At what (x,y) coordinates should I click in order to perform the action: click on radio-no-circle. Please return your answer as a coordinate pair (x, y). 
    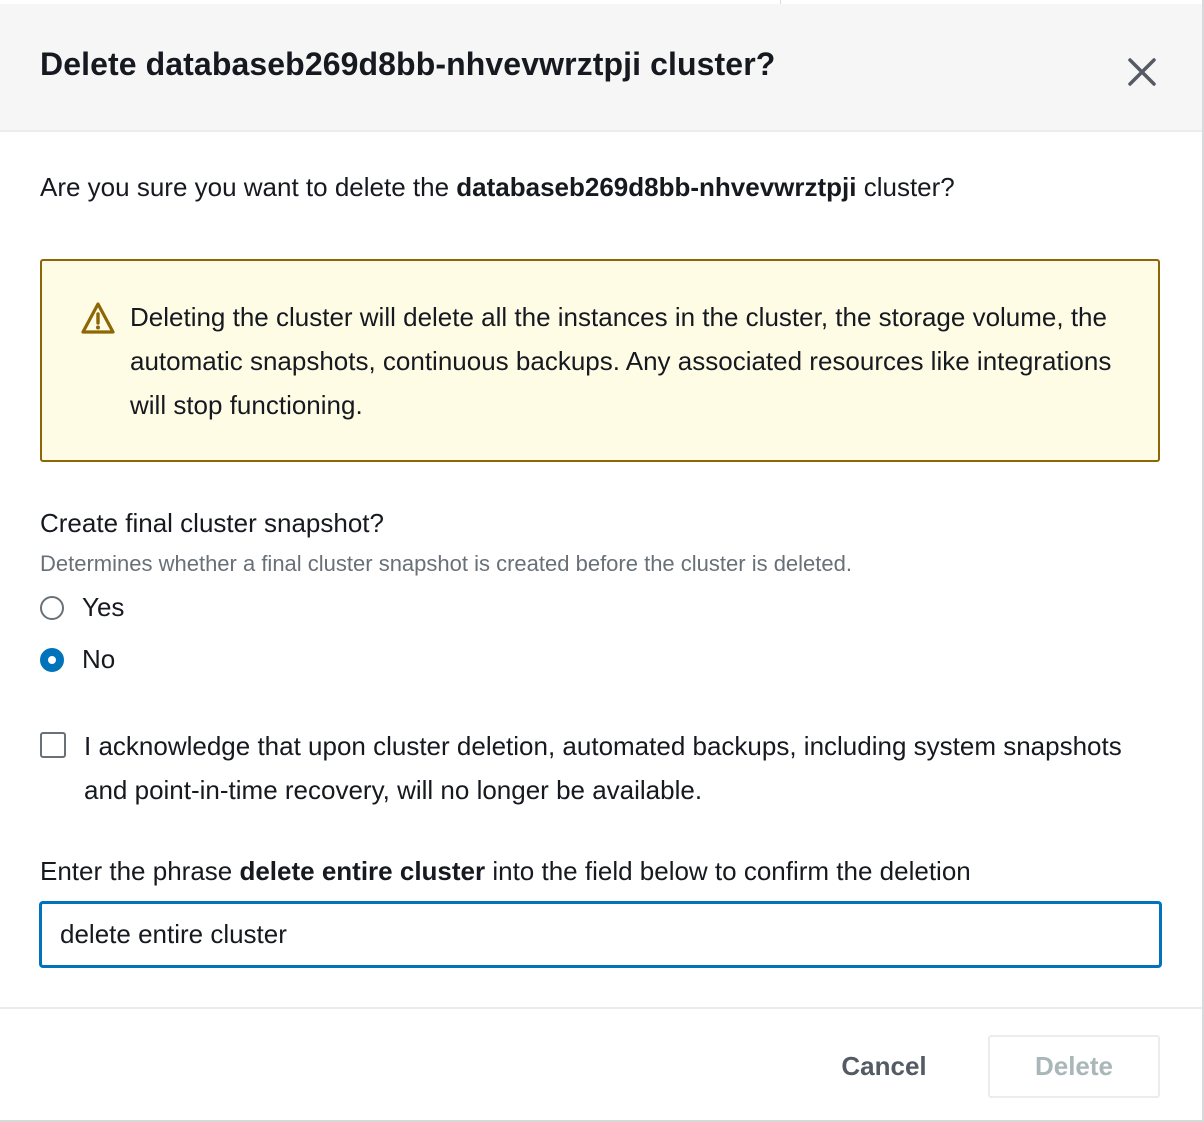
    Looking at the image, I should click on (52, 659).